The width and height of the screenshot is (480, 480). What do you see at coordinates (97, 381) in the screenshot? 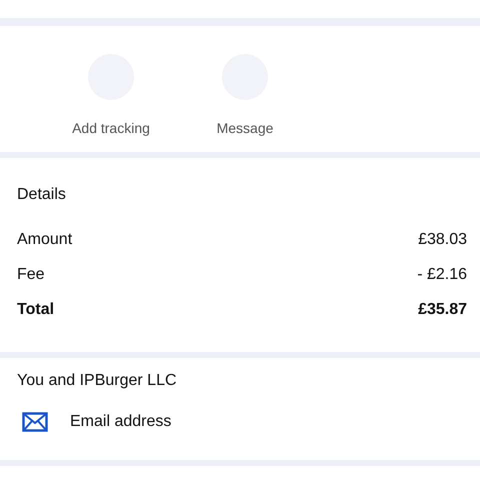
I see `section-title: You and IPBurger LLC` at bounding box center [97, 381].